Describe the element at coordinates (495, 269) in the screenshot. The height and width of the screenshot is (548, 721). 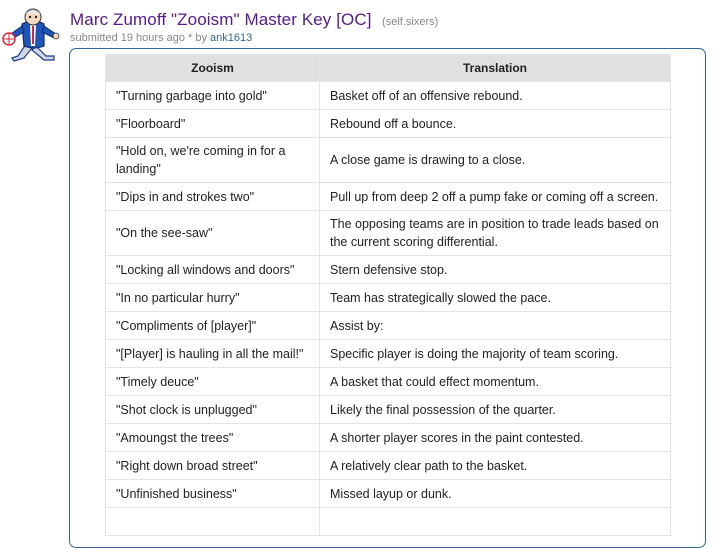
I see `translation-cell: Stern defensive stop.` at that location.